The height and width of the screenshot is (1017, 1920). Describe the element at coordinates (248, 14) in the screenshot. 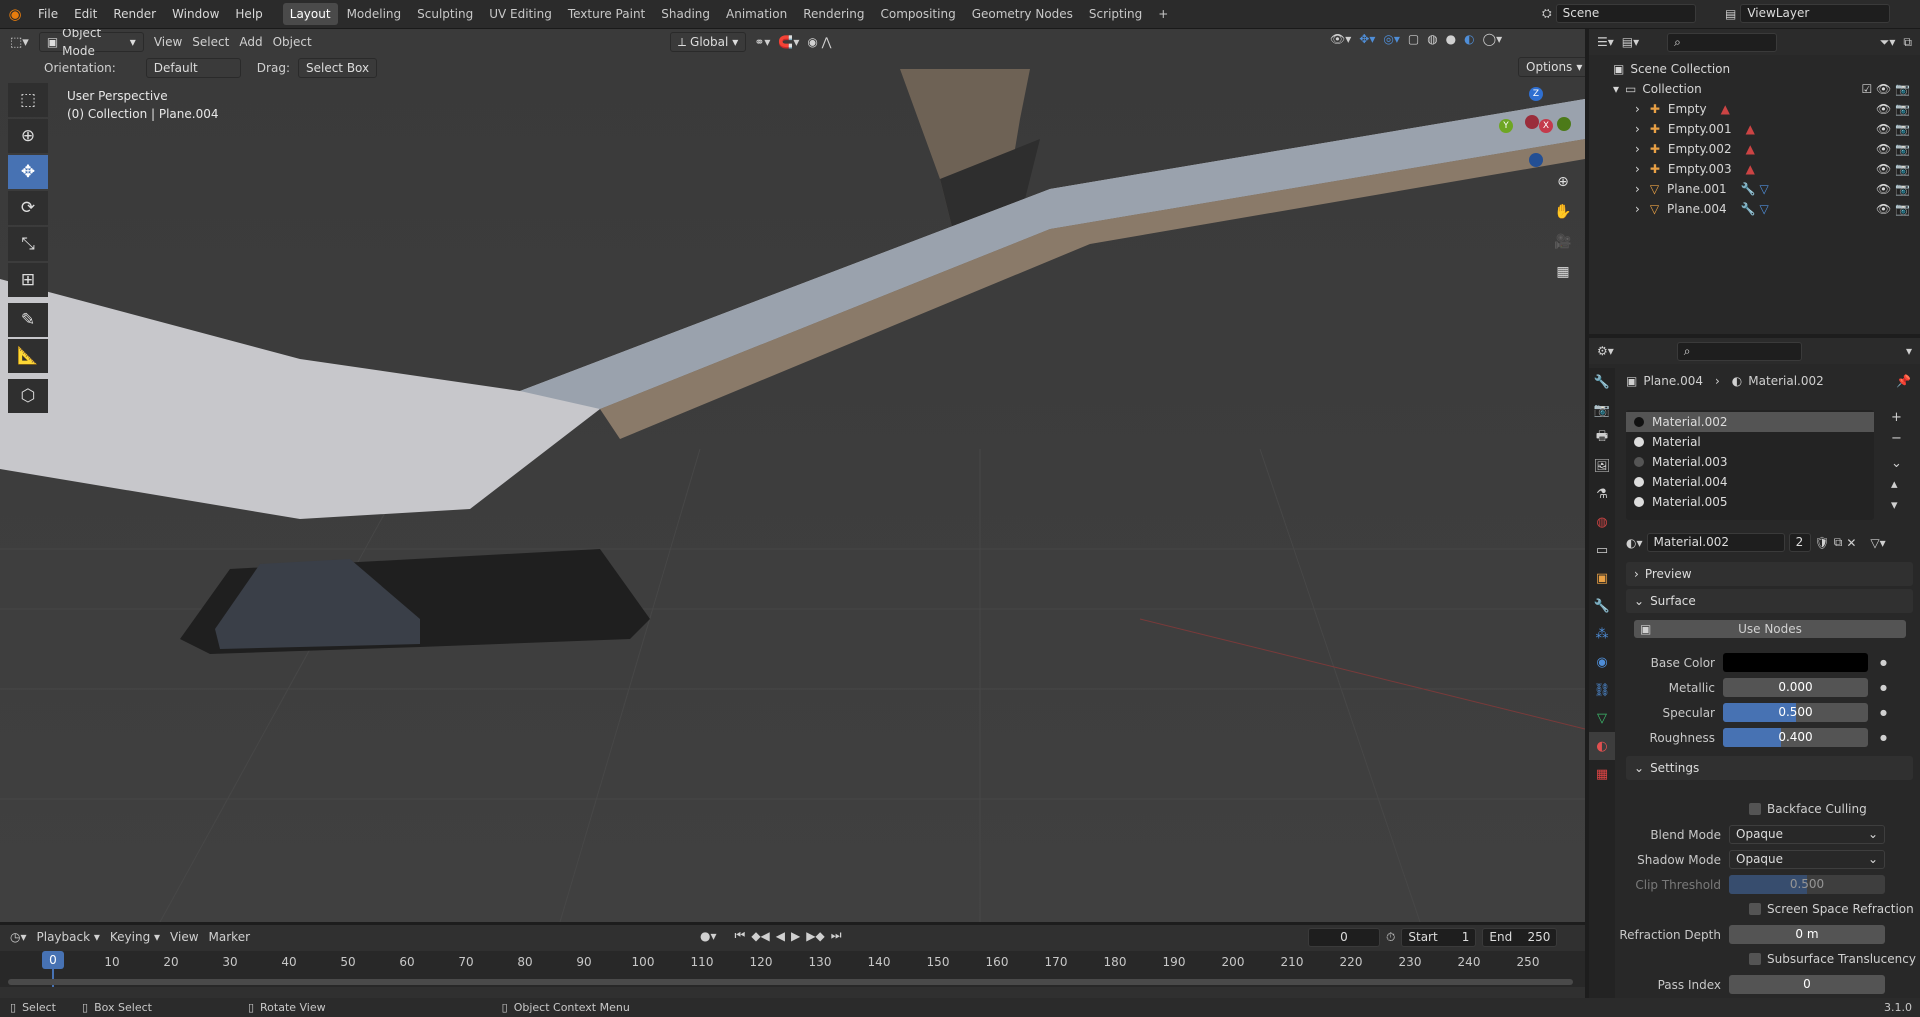

I see `menu-help: Help` at that location.